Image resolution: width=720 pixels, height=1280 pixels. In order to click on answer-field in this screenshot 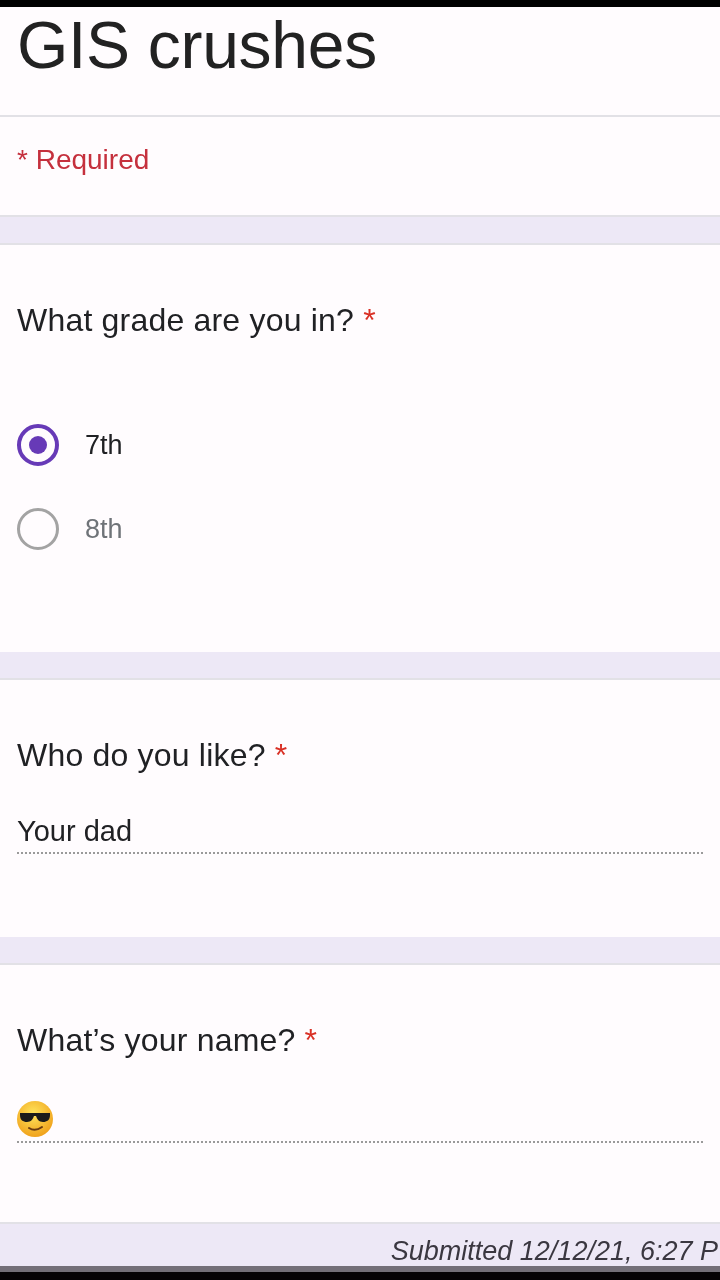, I will do `click(360, 1122)`.